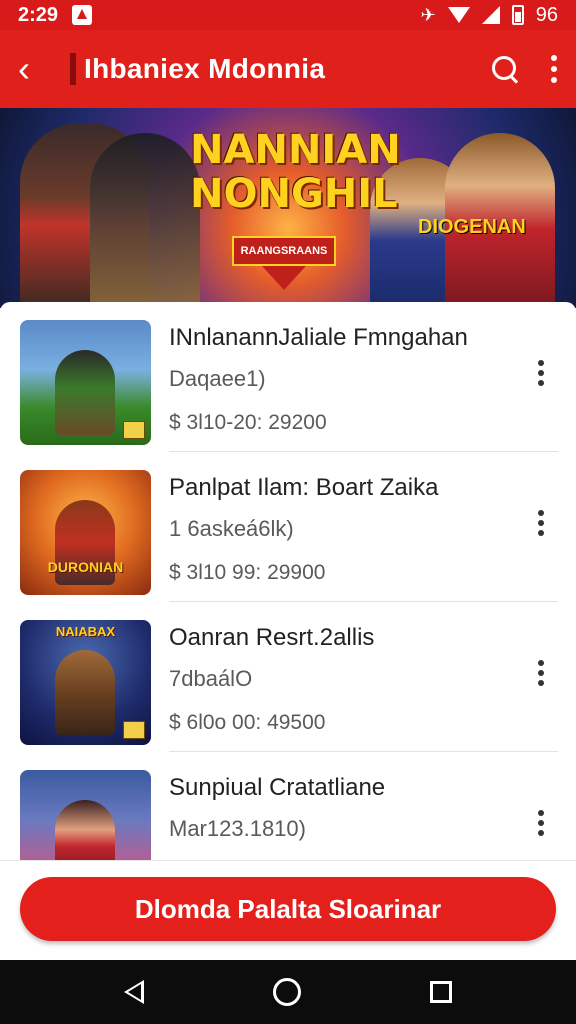 The height and width of the screenshot is (1024, 576). Describe the element at coordinates (85, 532) in the screenshot. I see `game-thumbnail: DURONIAN` at that location.